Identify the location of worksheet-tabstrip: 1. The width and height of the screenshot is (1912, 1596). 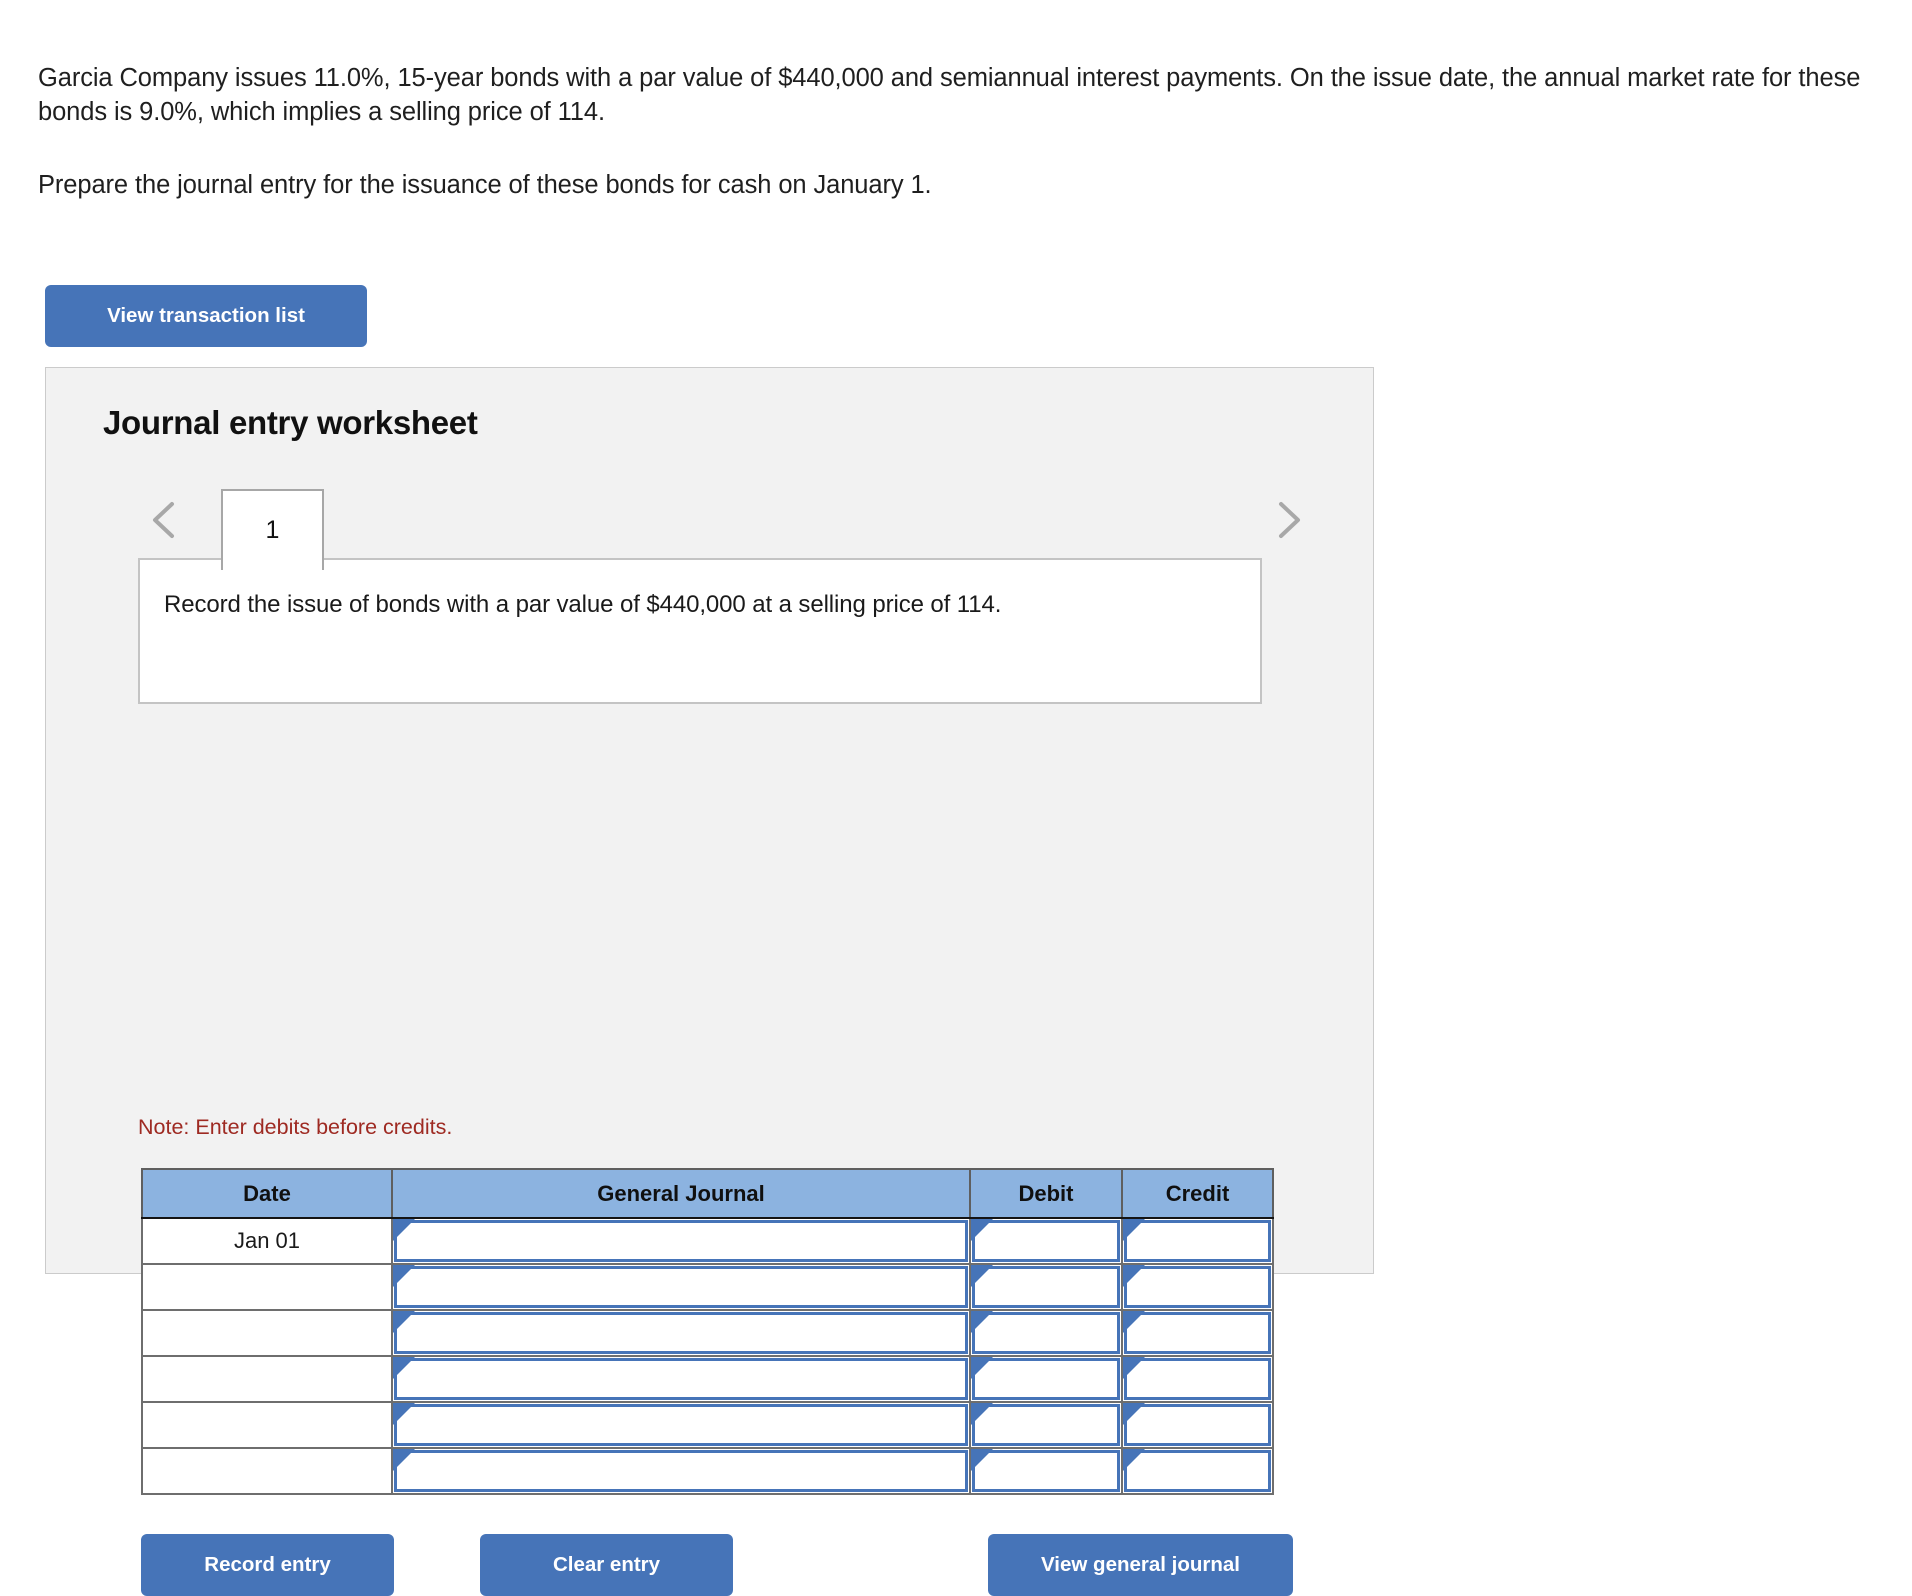
(709, 524).